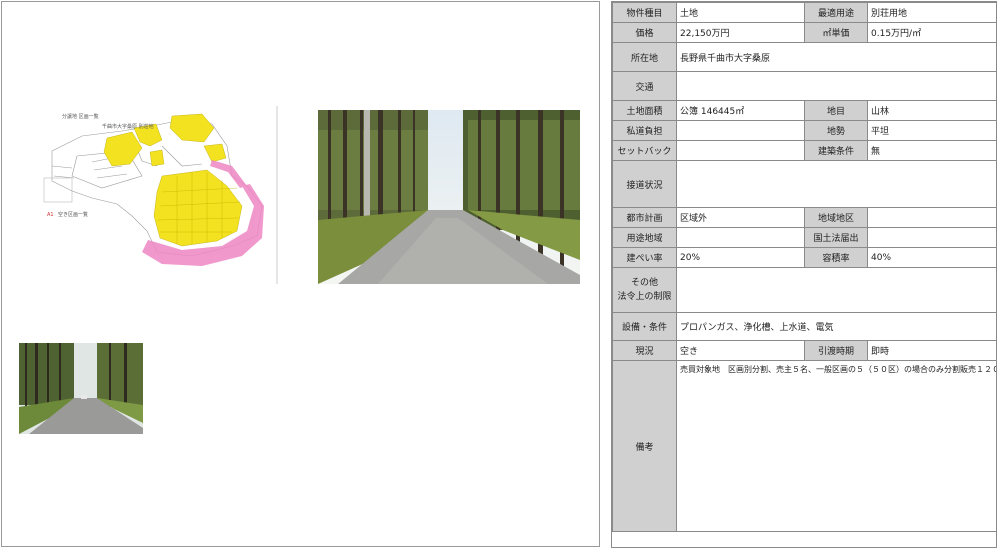  Describe the element at coordinates (932, 110) in the screenshot. I see `land-category-value: 山林` at that location.